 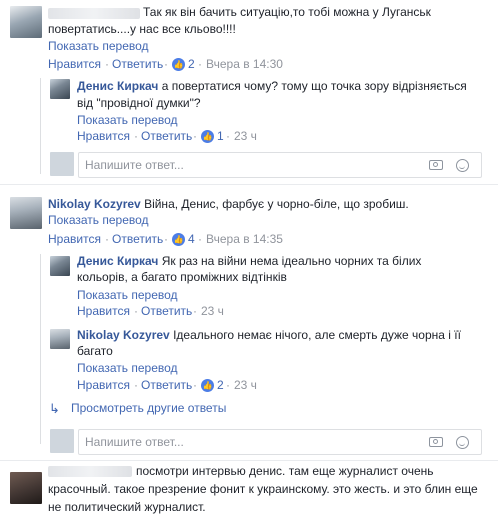 I want to click on reply-text: багато, so click(x=95, y=351).